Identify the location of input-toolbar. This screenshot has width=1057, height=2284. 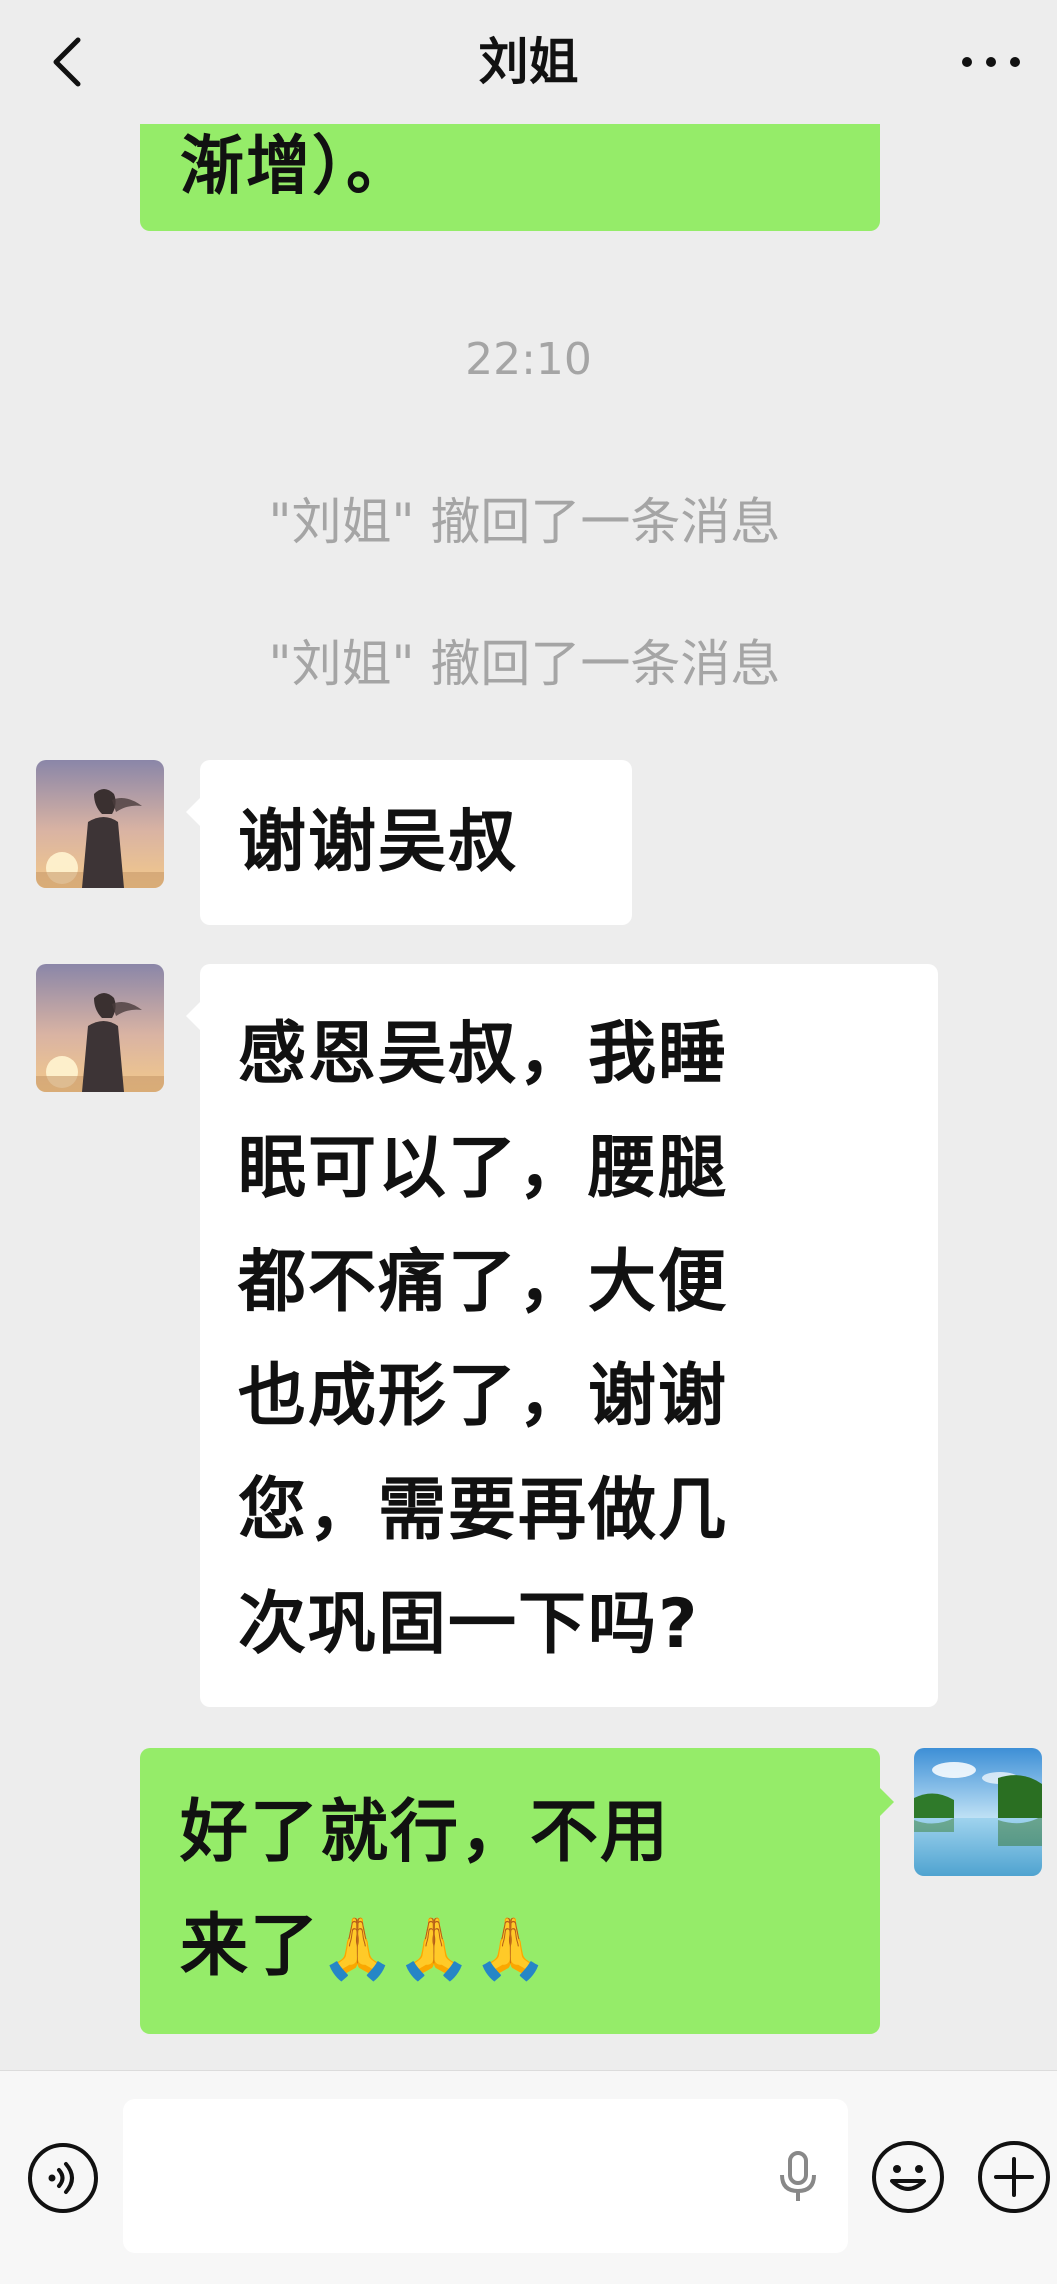
(528, 2177).